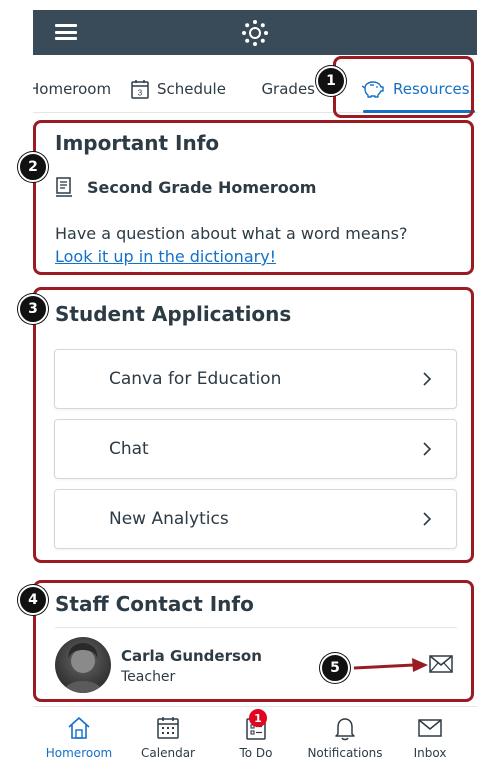  What do you see at coordinates (191, 656) in the screenshot?
I see `staff-name: Carla Gunderson` at bounding box center [191, 656].